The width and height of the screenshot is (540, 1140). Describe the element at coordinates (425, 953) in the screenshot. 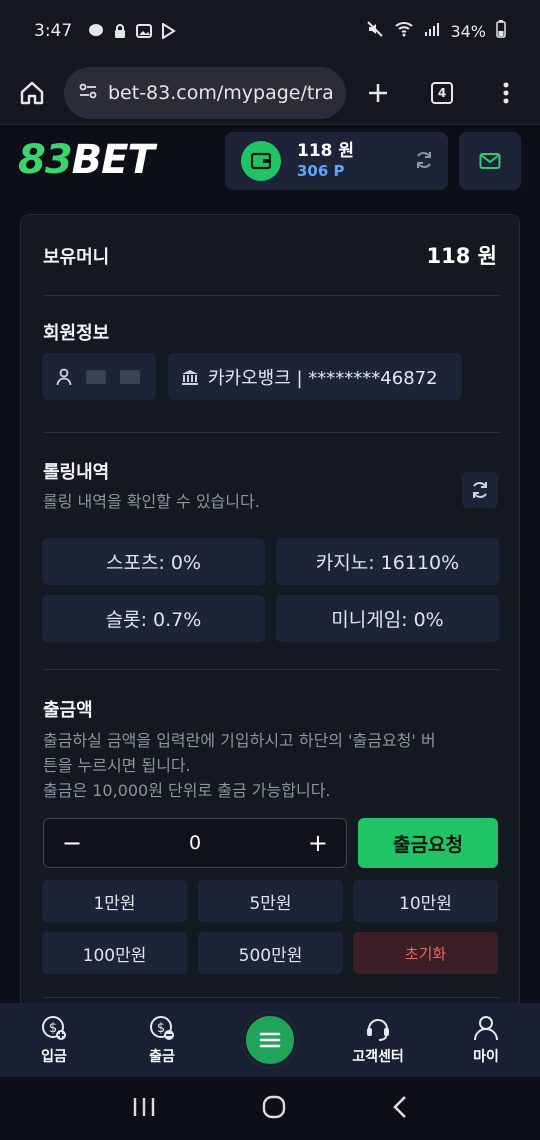

I see `reset-amount-button: 초기화` at that location.